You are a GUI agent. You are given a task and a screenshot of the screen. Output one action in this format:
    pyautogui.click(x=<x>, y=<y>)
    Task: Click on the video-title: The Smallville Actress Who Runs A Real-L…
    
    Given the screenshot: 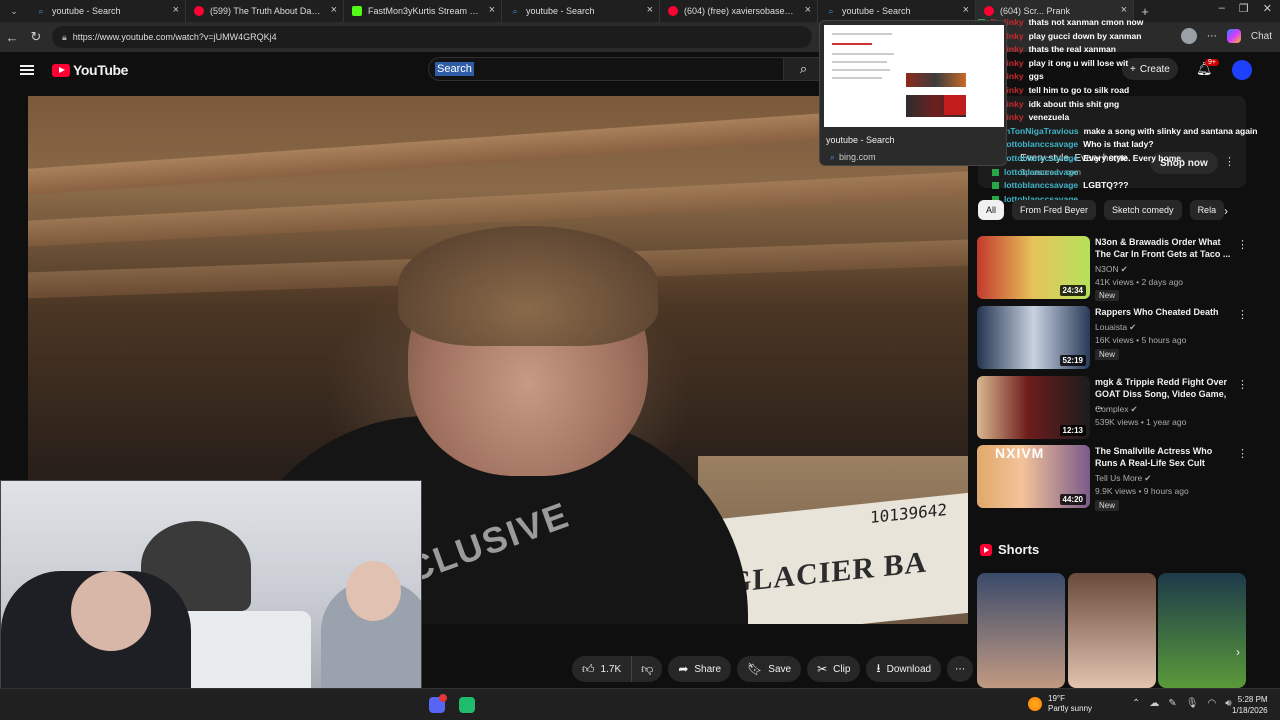 What is the action you would take?
    pyautogui.click(x=1164, y=457)
    